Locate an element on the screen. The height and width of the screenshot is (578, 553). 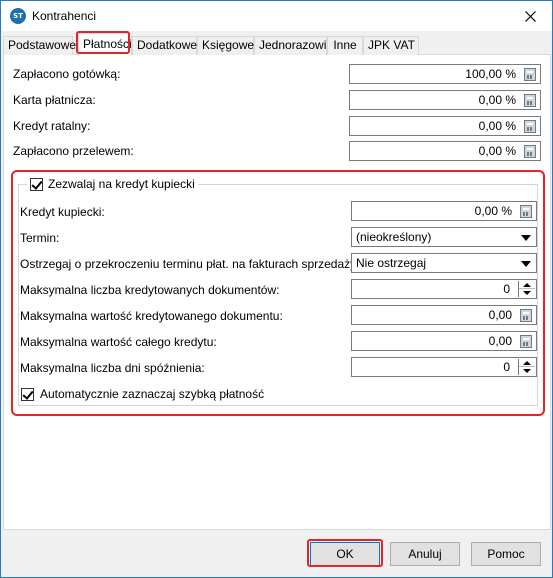
installment-field: 0,00 % is located at coordinates (445, 126).